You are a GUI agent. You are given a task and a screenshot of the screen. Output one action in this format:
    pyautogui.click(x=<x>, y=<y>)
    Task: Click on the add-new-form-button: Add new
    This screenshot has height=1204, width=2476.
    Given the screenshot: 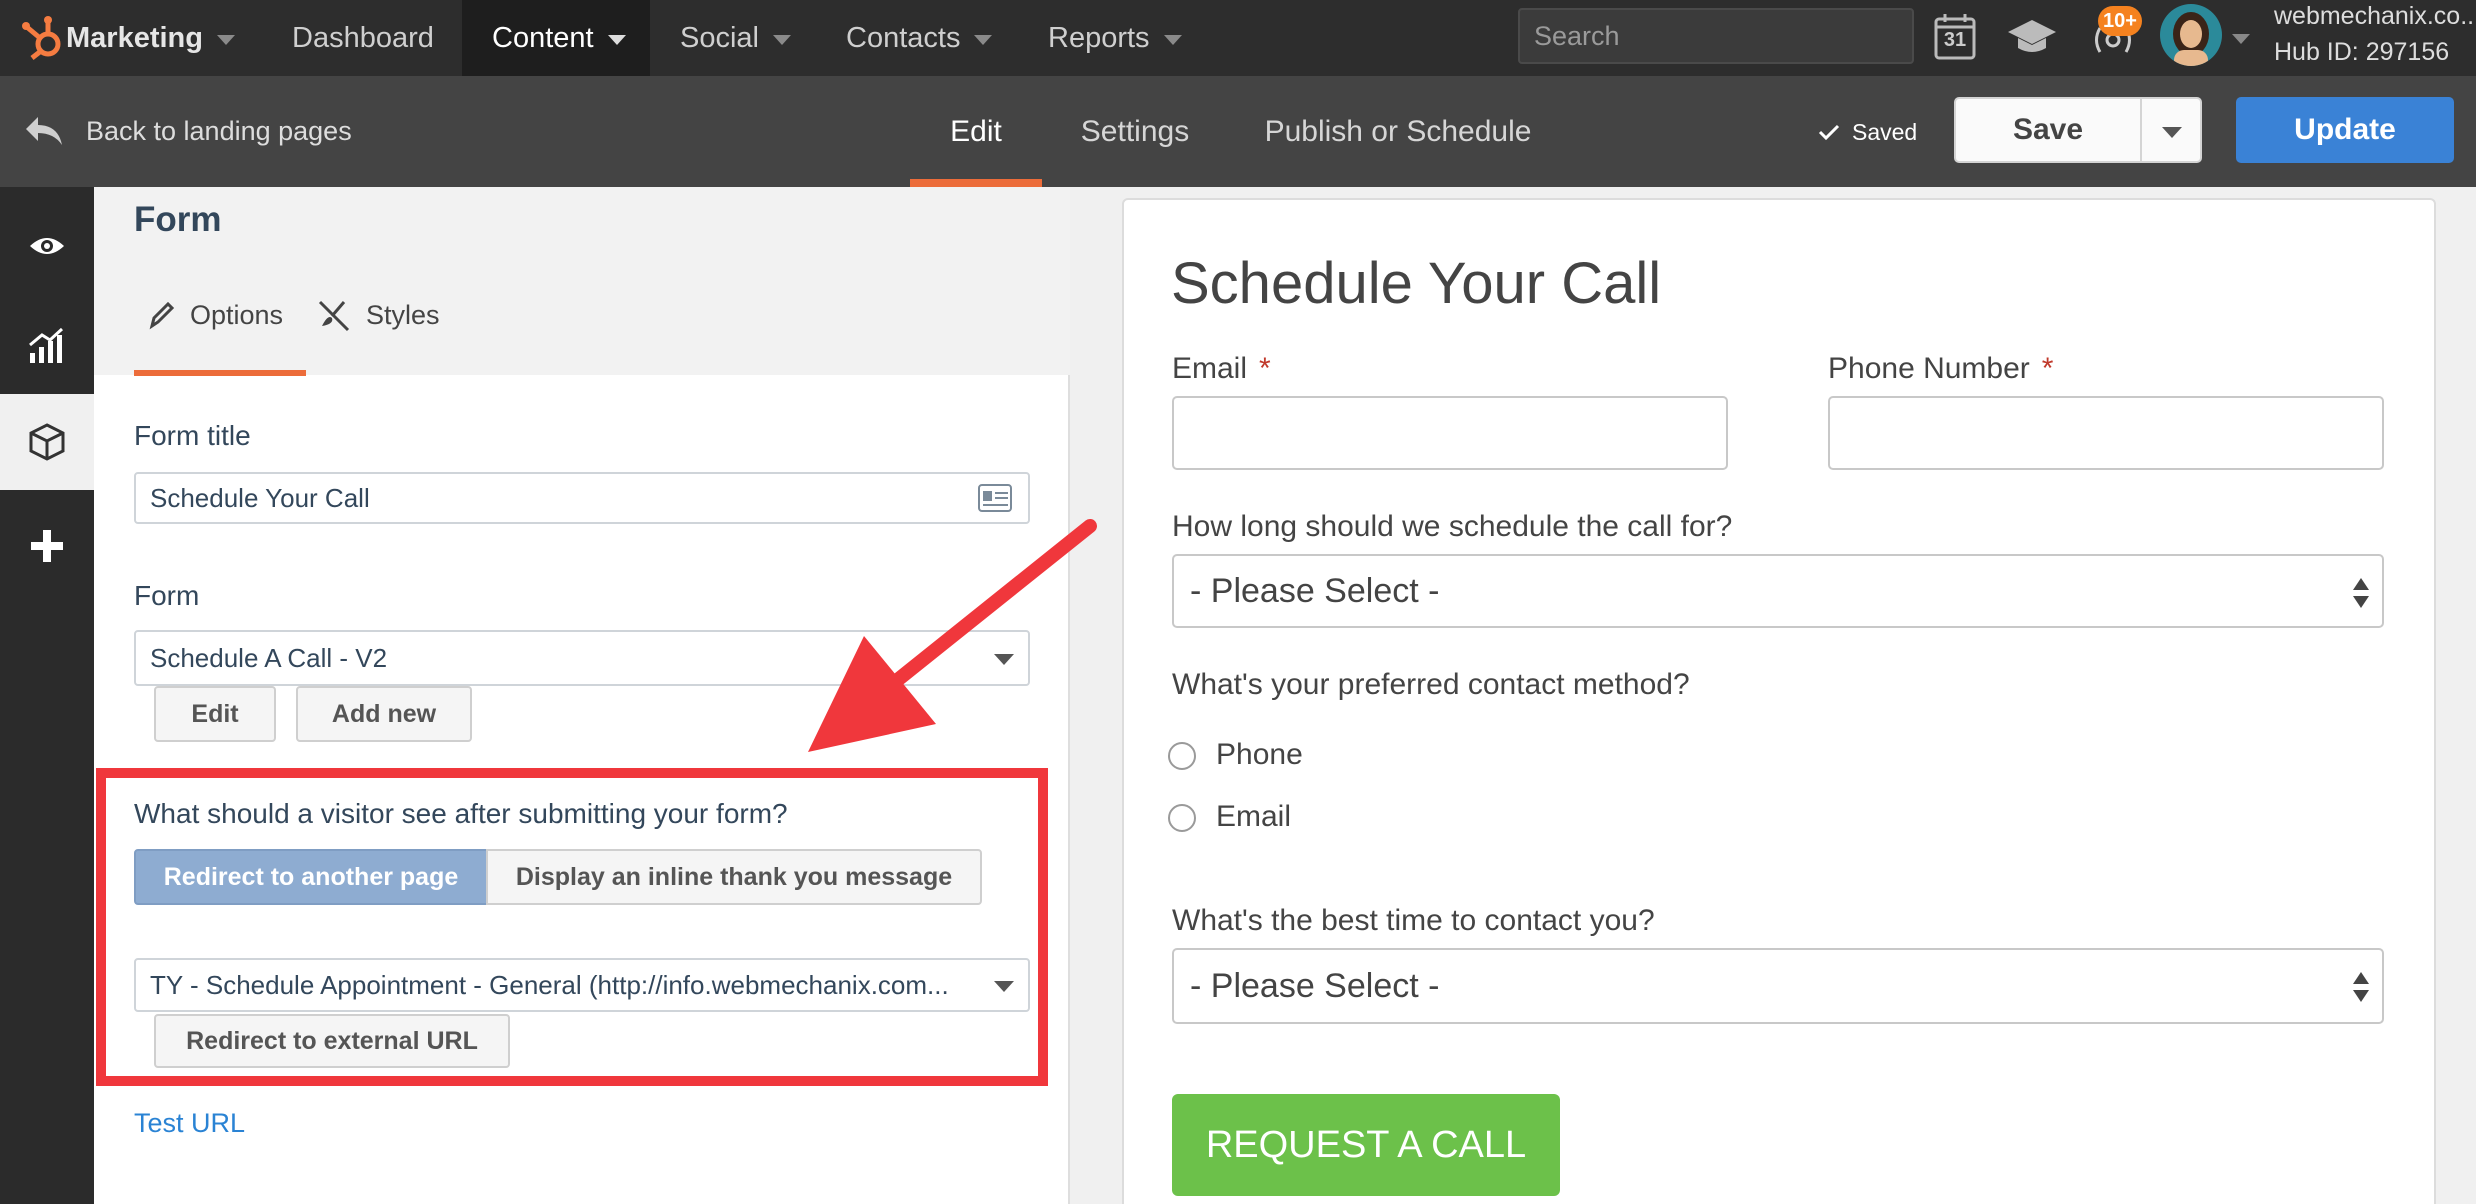 What is the action you would take?
    pyautogui.click(x=384, y=714)
    